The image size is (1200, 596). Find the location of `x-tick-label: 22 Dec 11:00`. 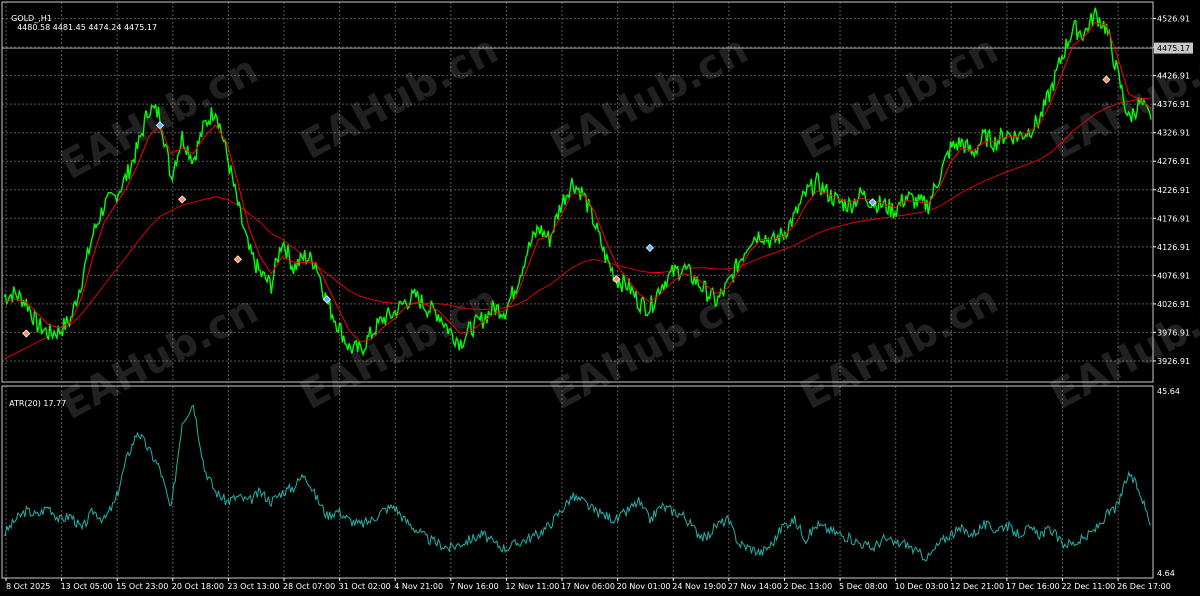

x-tick-label: 22 Dec 11:00 is located at coordinates (1088, 586).